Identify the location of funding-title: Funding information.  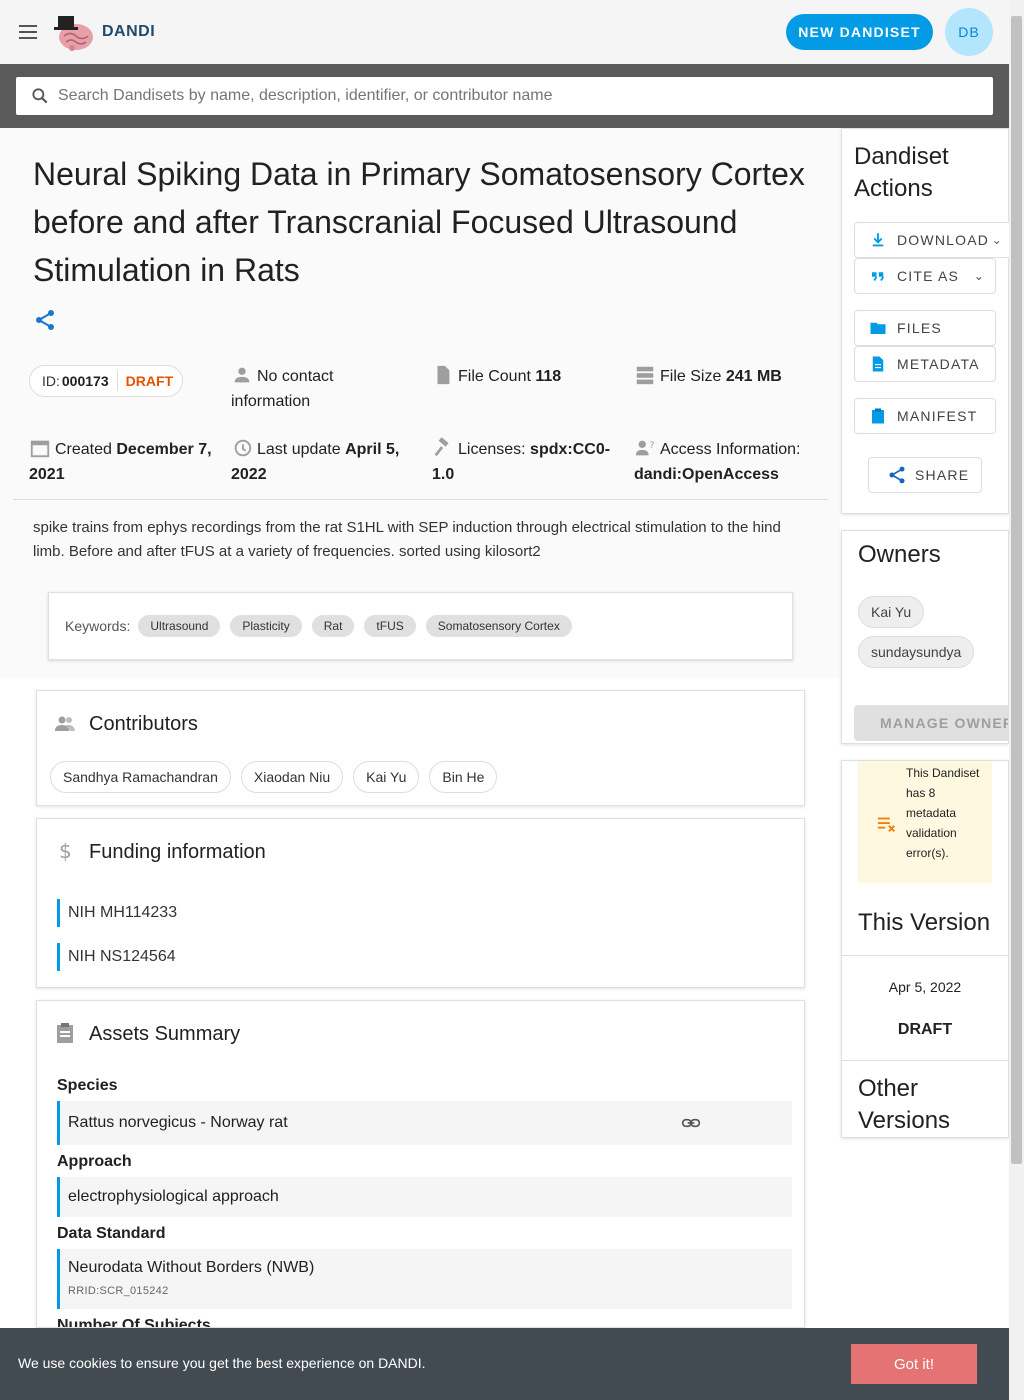
(177, 852).